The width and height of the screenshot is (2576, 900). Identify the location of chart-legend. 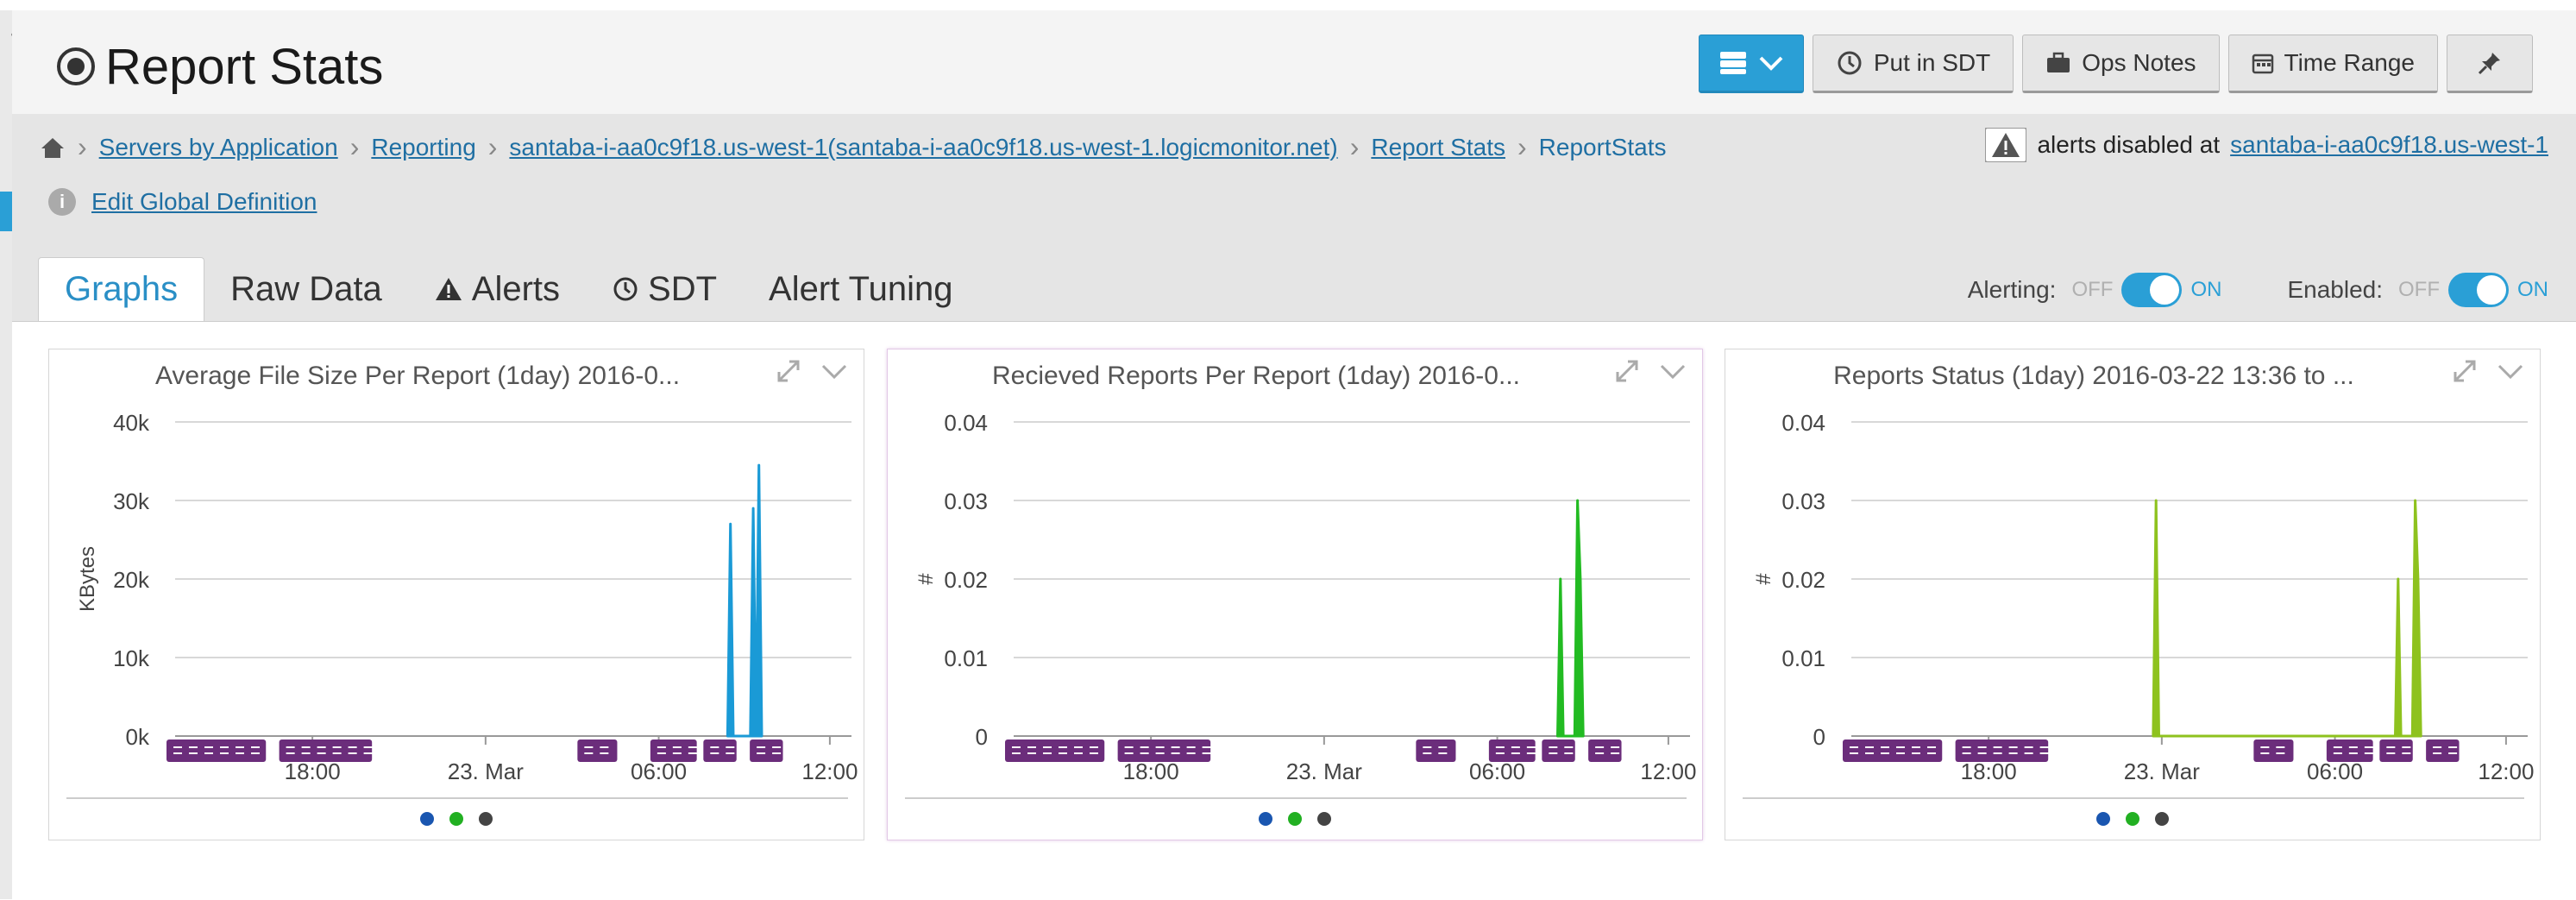
(456, 819).